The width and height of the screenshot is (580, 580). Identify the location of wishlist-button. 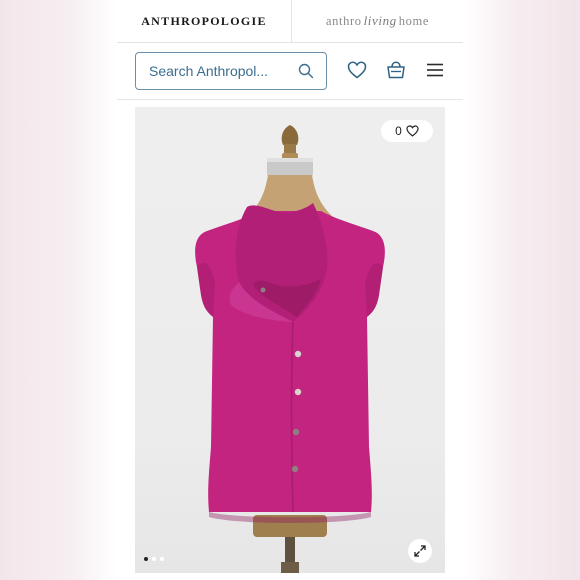
(357, 70).